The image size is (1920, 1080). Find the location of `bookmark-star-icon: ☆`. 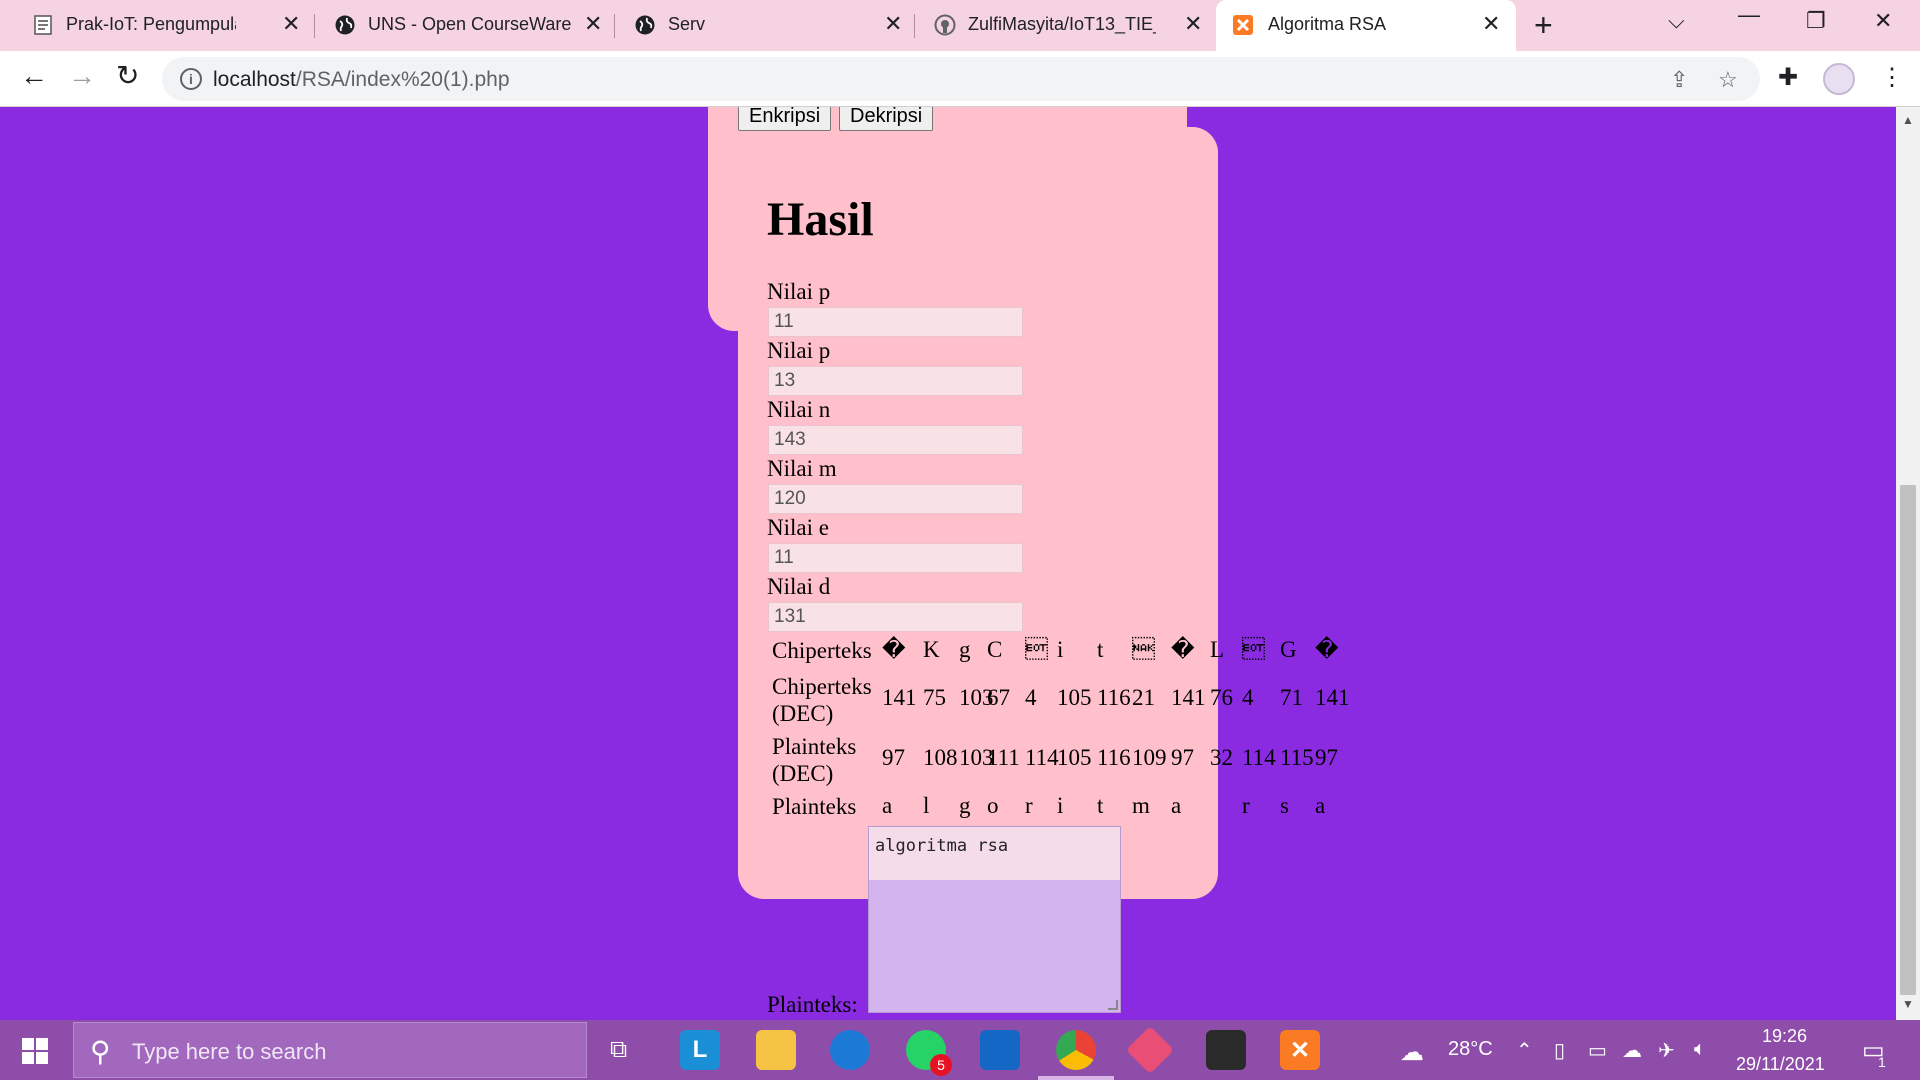

bookmark-star-icon: ☆ is located at coordinates (1728, 80).